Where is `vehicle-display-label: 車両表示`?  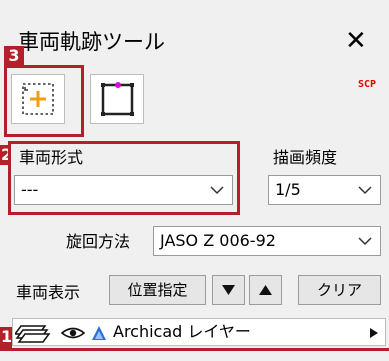 vehicle-display-label: 車両表示 is located at coordinates (48, 292).